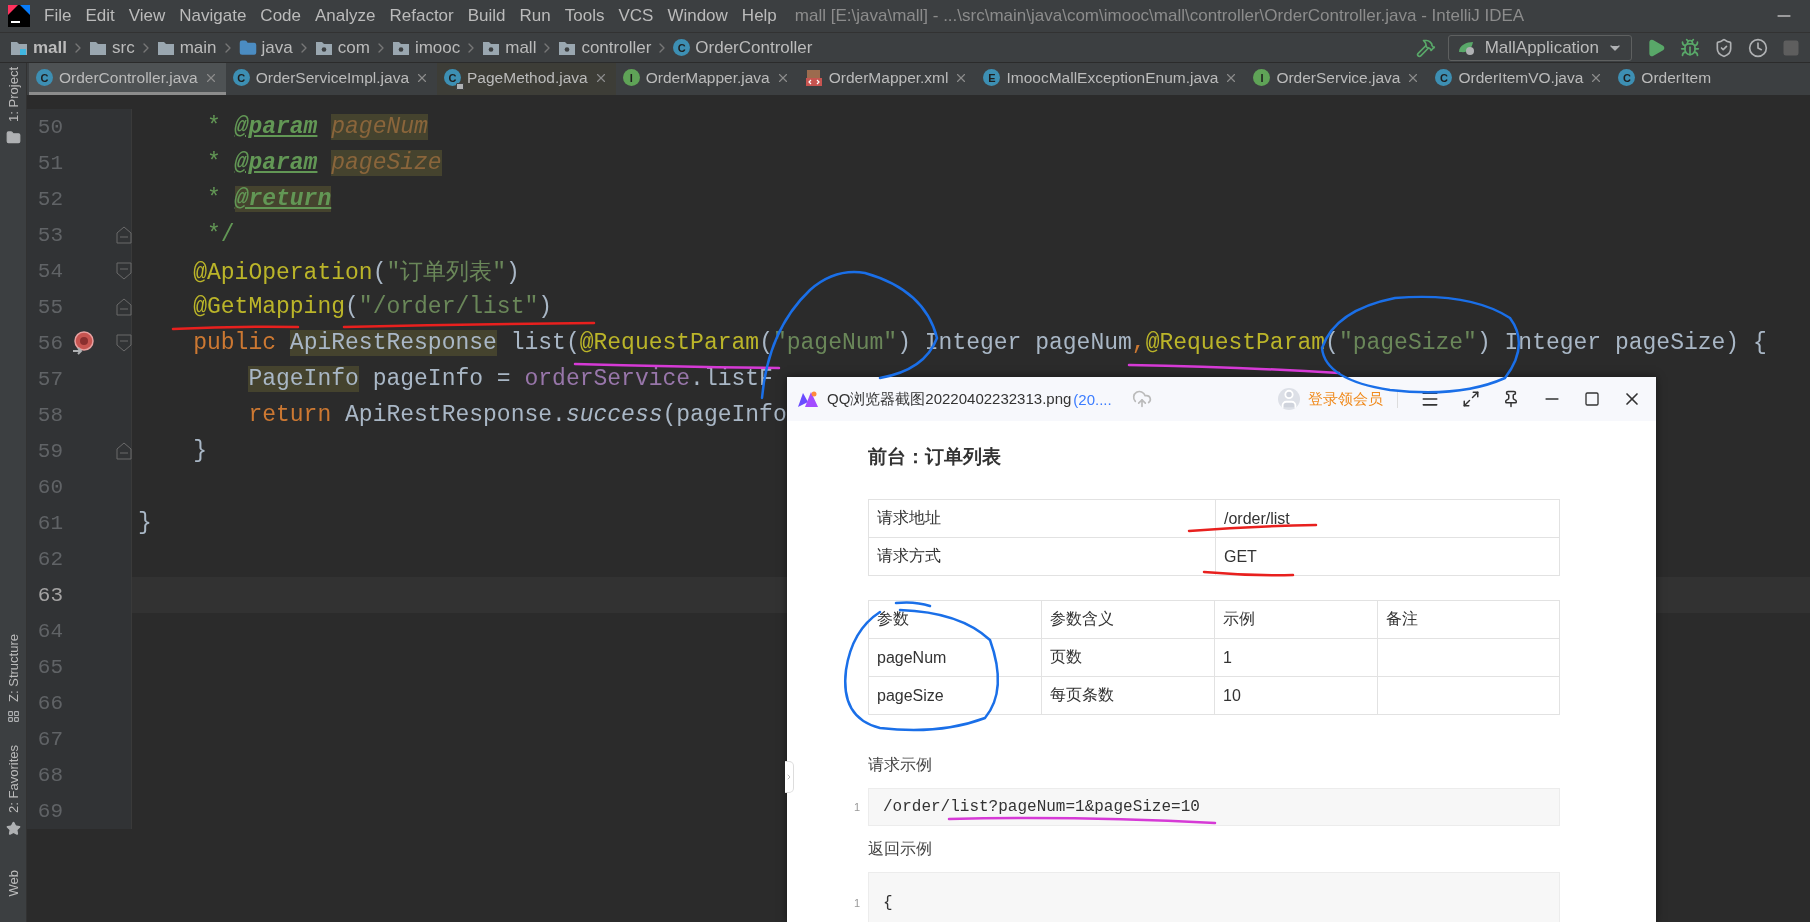  I want to click on star-icon, so click(13, 828).